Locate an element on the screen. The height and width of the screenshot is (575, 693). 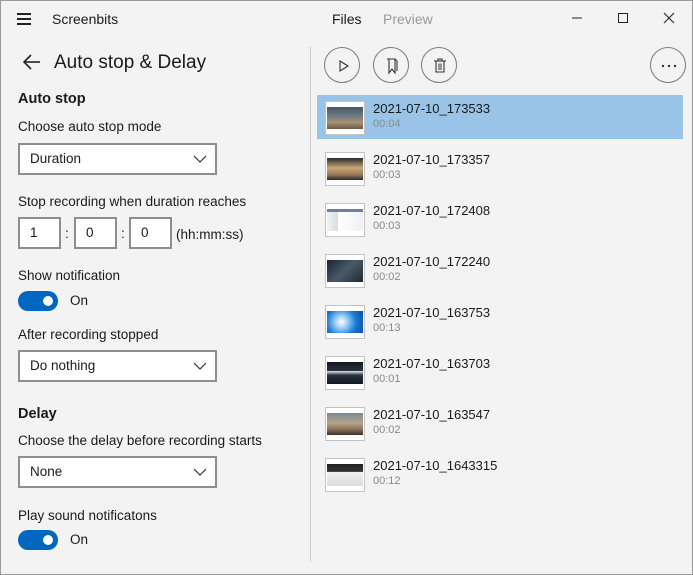
seconds-value: 0 is located at coordinates (145, 232).